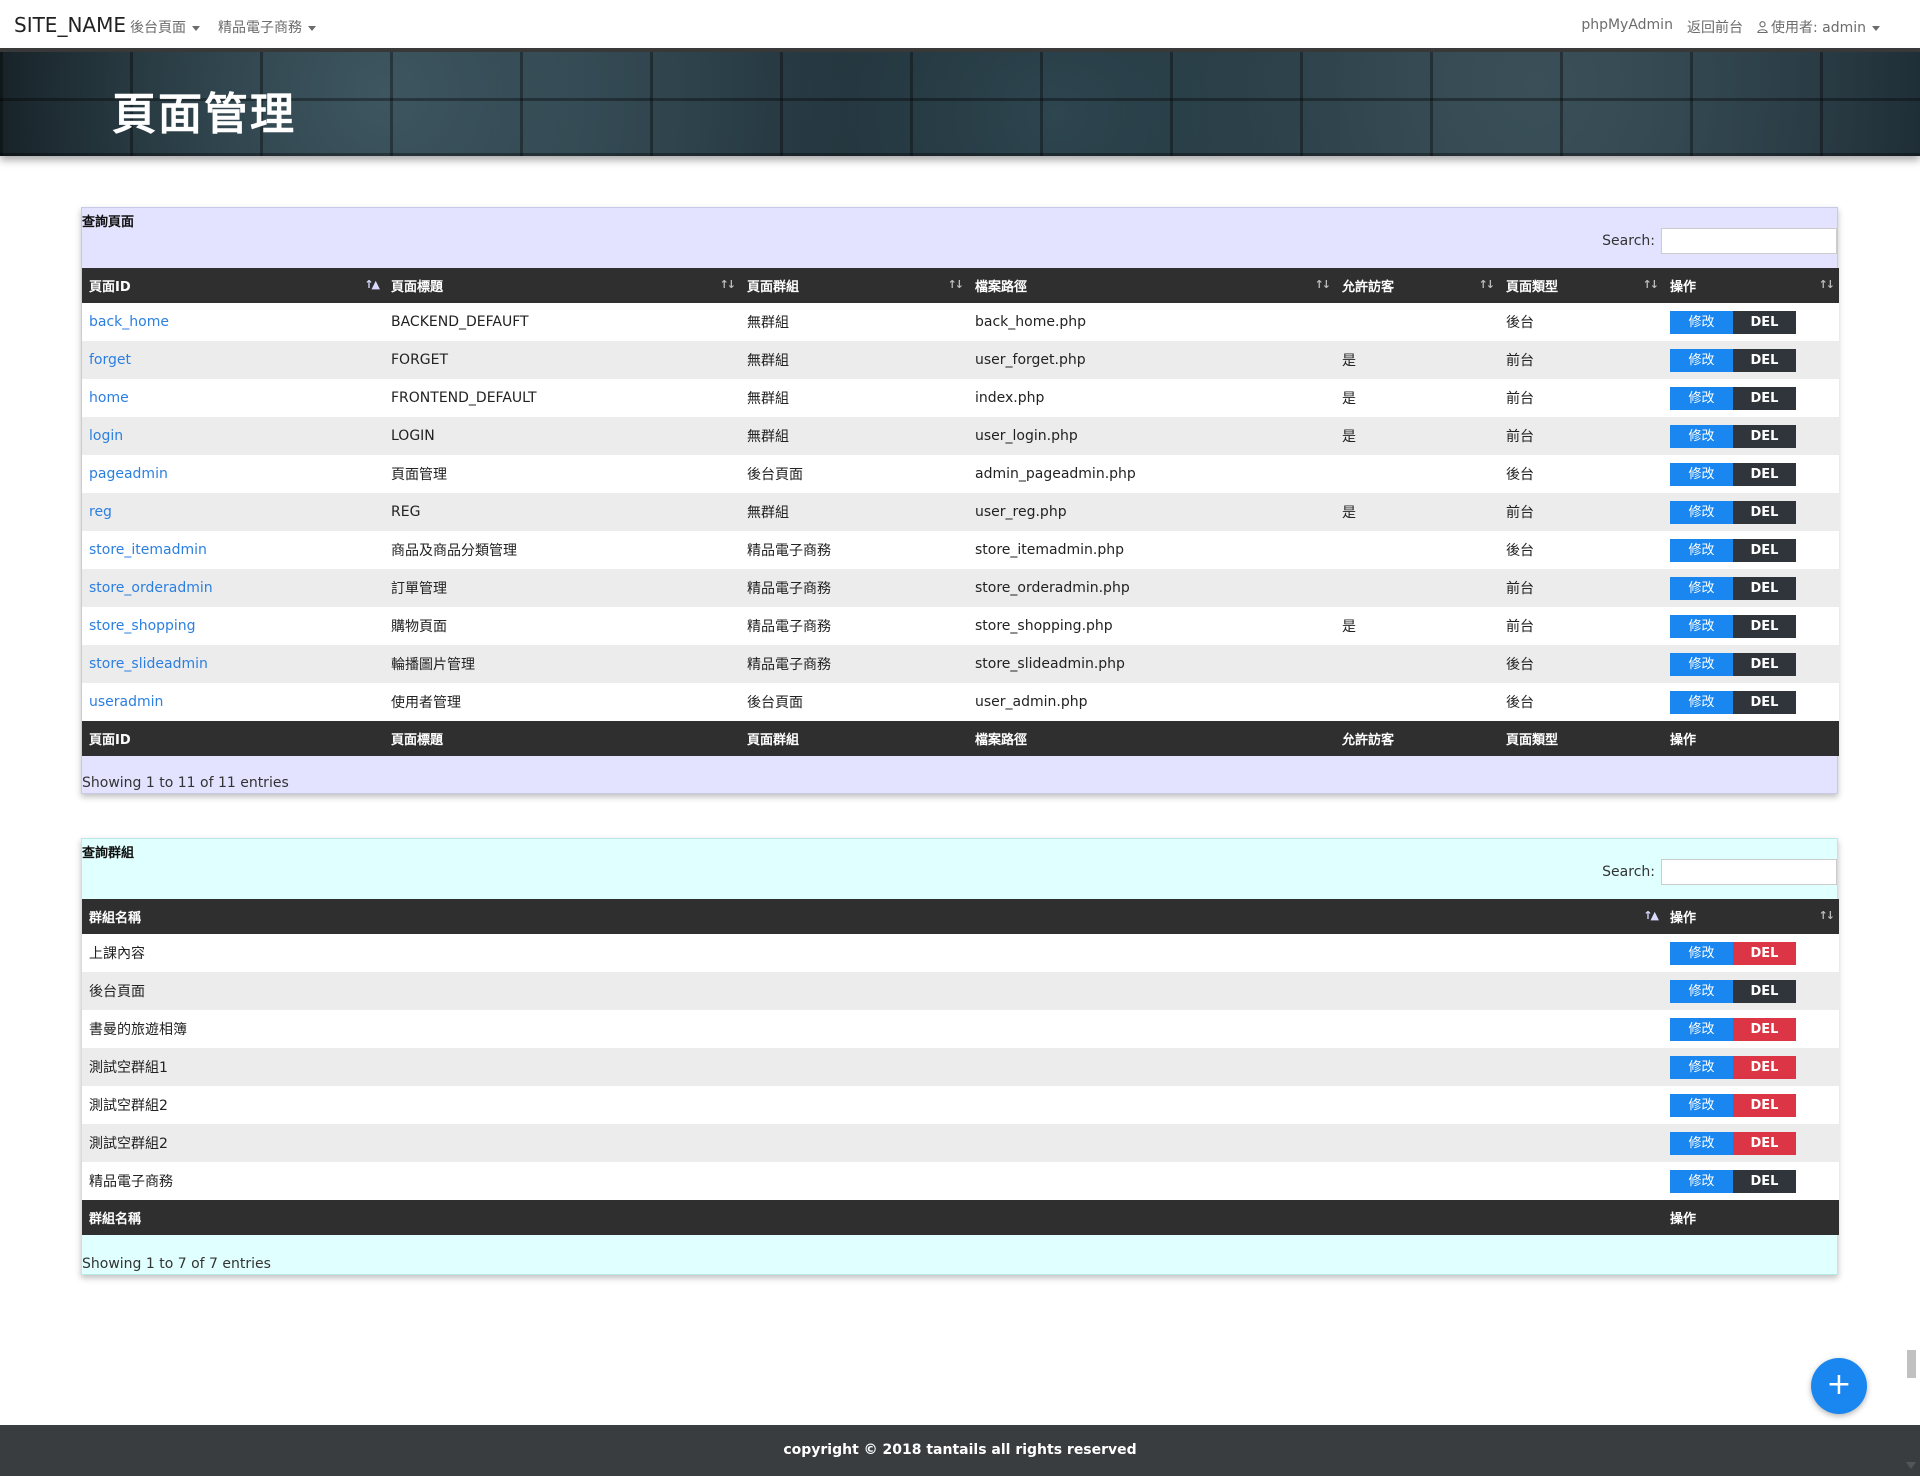 The image size is (1920, 1476). I want to click on page-id-link: store_slideadmin, so click(148, 664).